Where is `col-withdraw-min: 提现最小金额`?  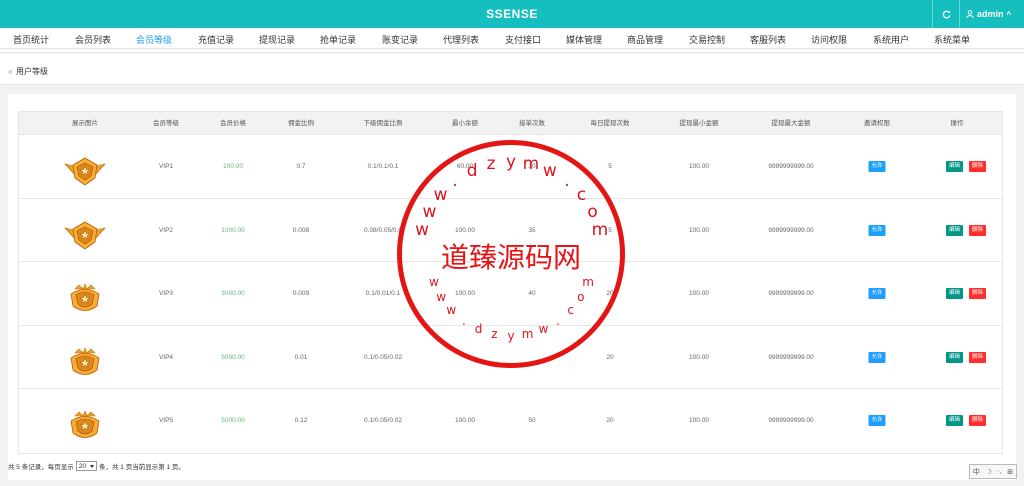
col-withdraw-min: 提现最小金额 is located at coordinates (699, 123).